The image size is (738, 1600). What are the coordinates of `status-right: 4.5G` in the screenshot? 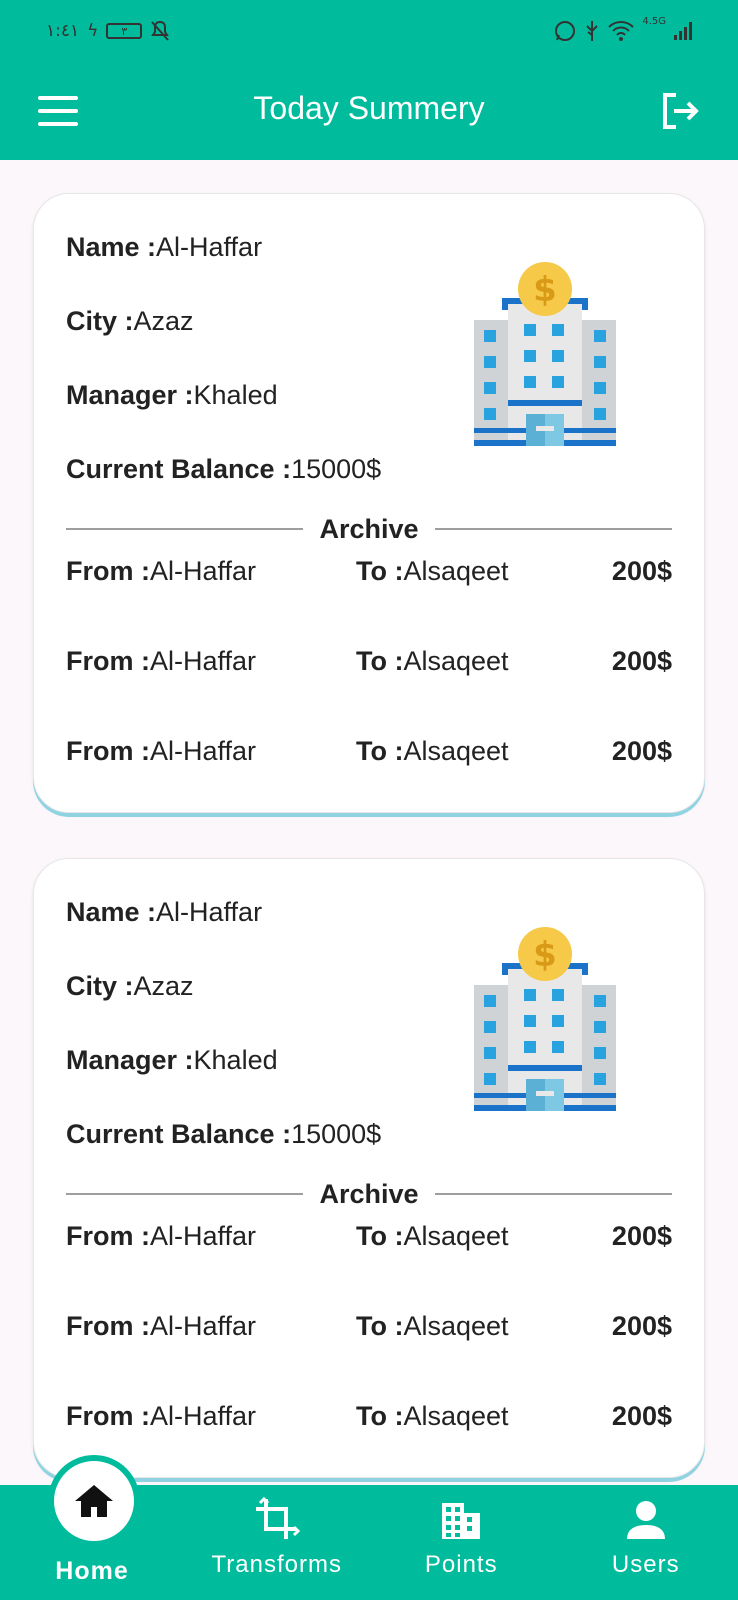 It's located at (623, 29).